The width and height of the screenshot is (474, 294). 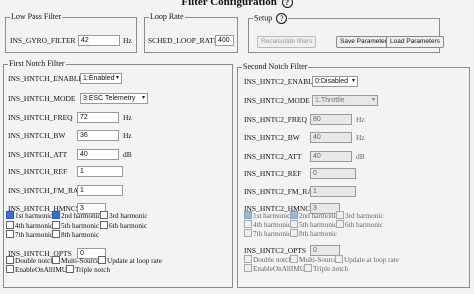 I want to click on hntc2-opt-triple-notch: Triple notch, so click(x=326, y=268).